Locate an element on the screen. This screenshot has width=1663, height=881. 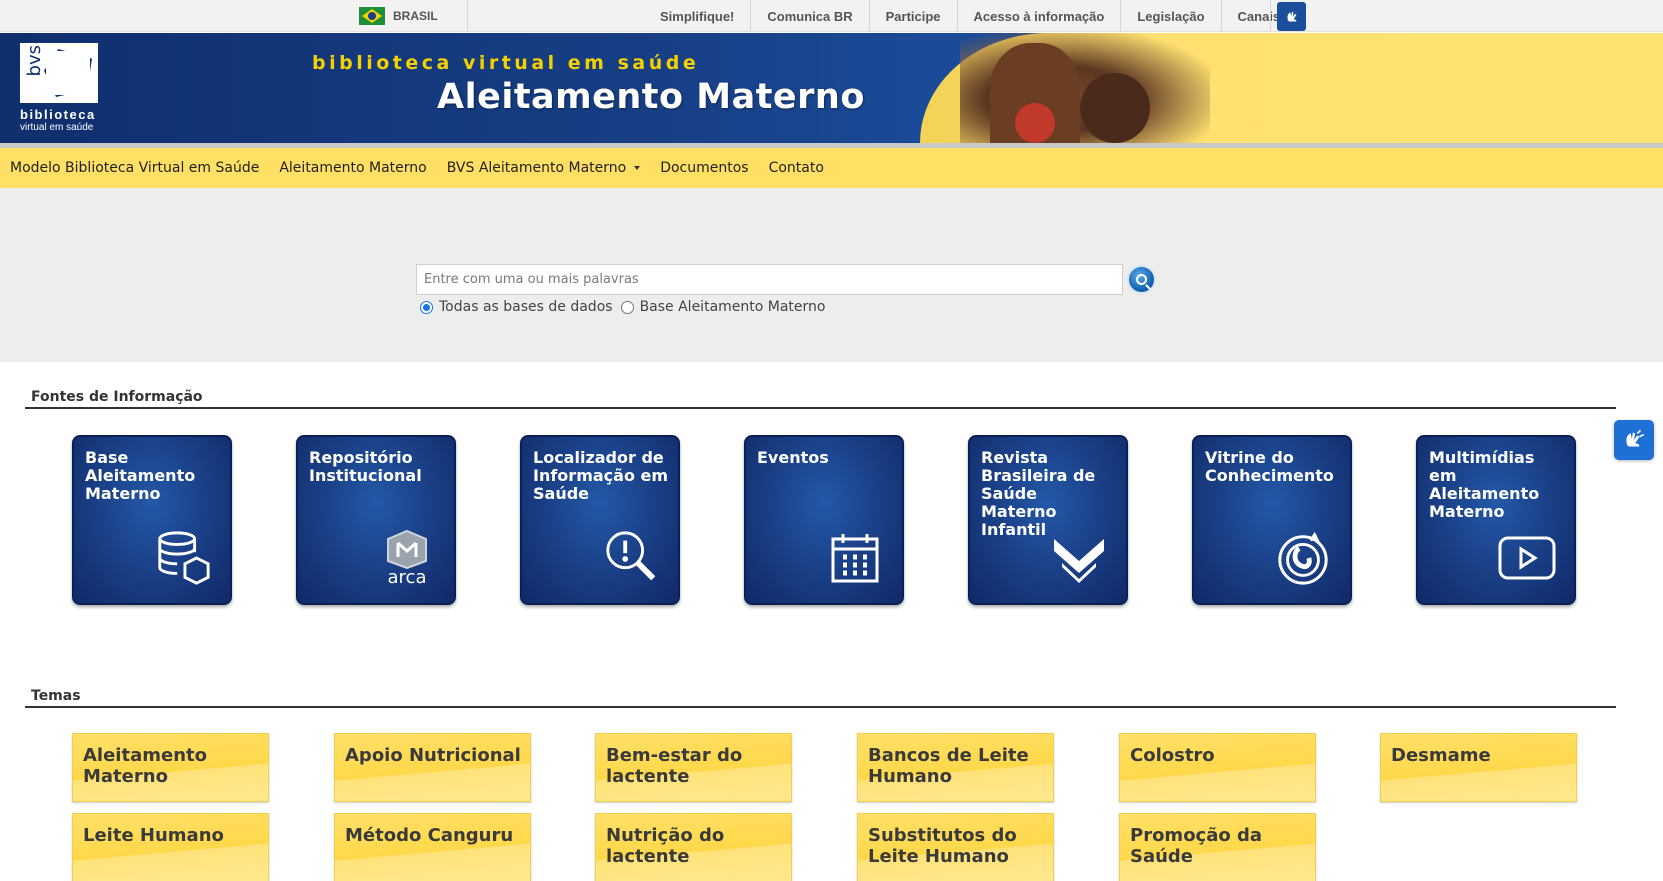
temas-section-divider is located at coordinates (820, 707).